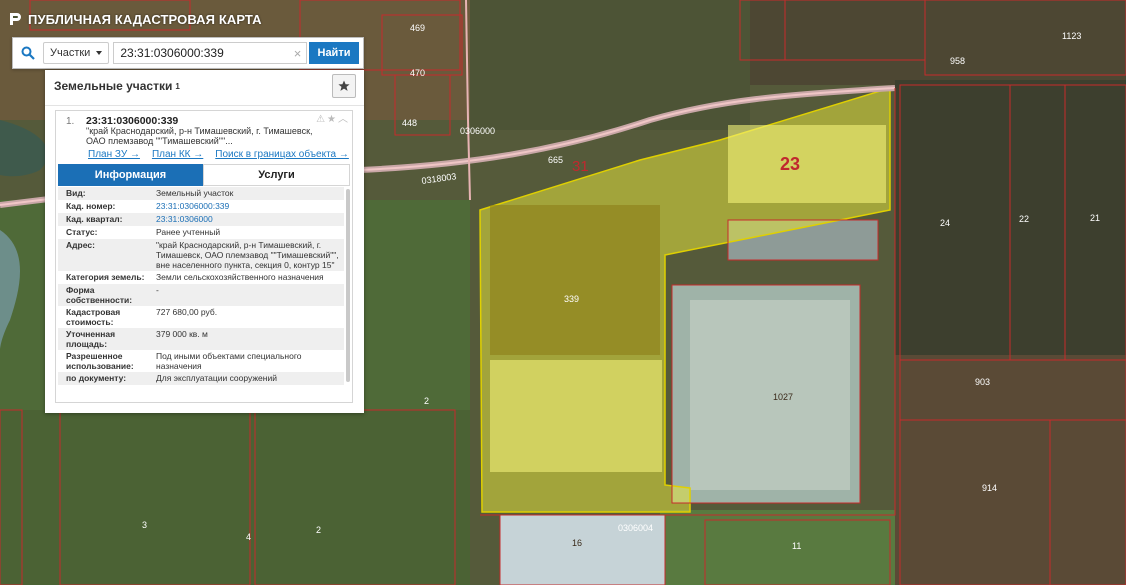 The width and height of the screenshot is (1126, 585). I want to click on plan-zu-link: План ЗУ →, so click(114, 154).